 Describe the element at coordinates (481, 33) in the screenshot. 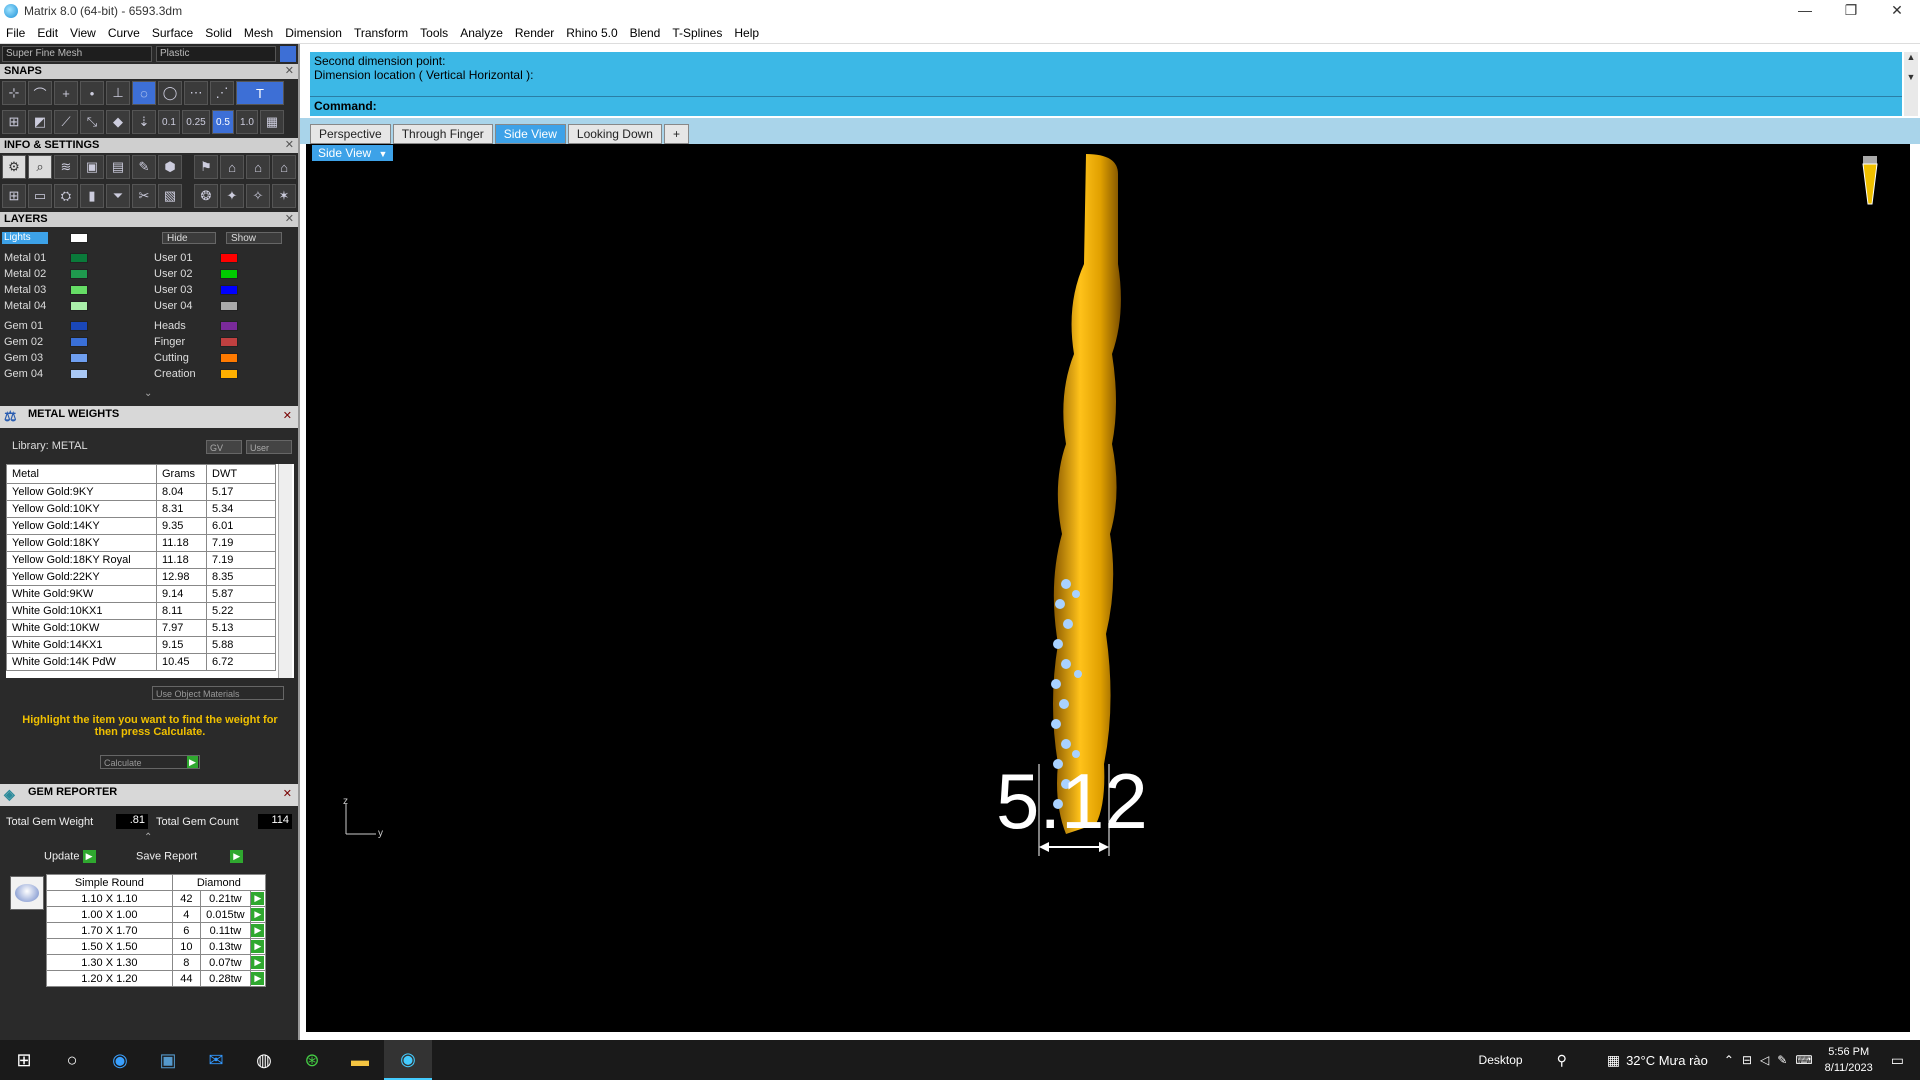

I see `menu-analyze: Analyze` at that location.